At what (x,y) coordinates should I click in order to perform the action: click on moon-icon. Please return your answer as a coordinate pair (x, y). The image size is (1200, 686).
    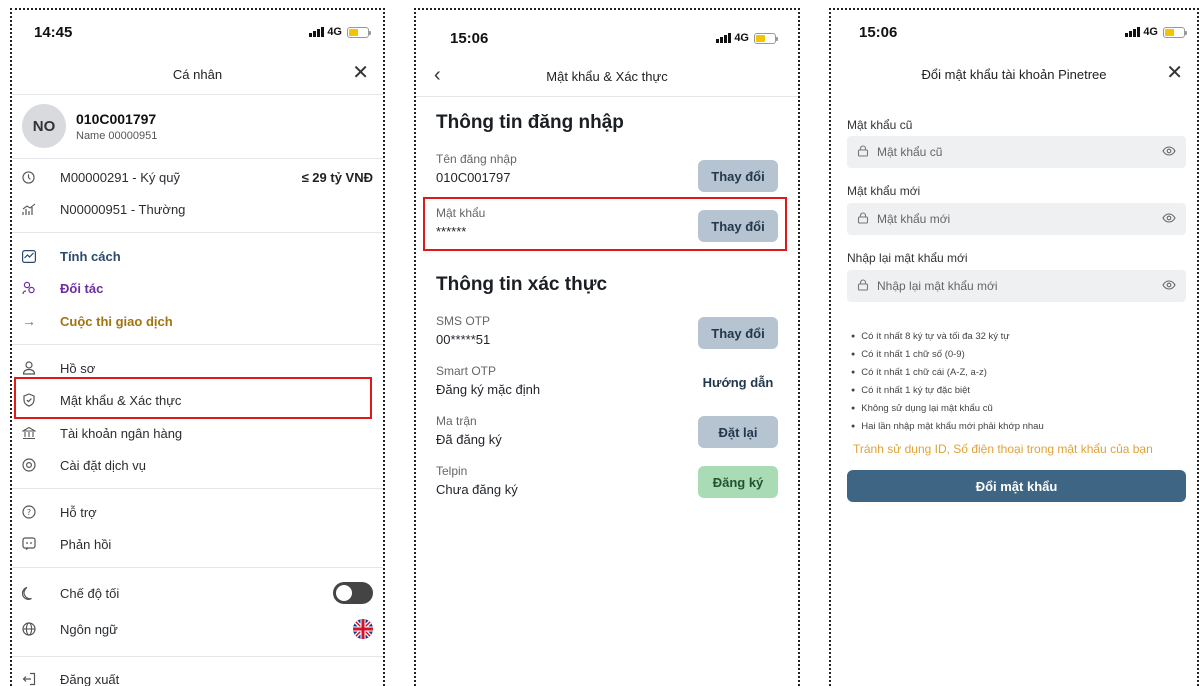
    Looking at the image, I should click on (33, 593).